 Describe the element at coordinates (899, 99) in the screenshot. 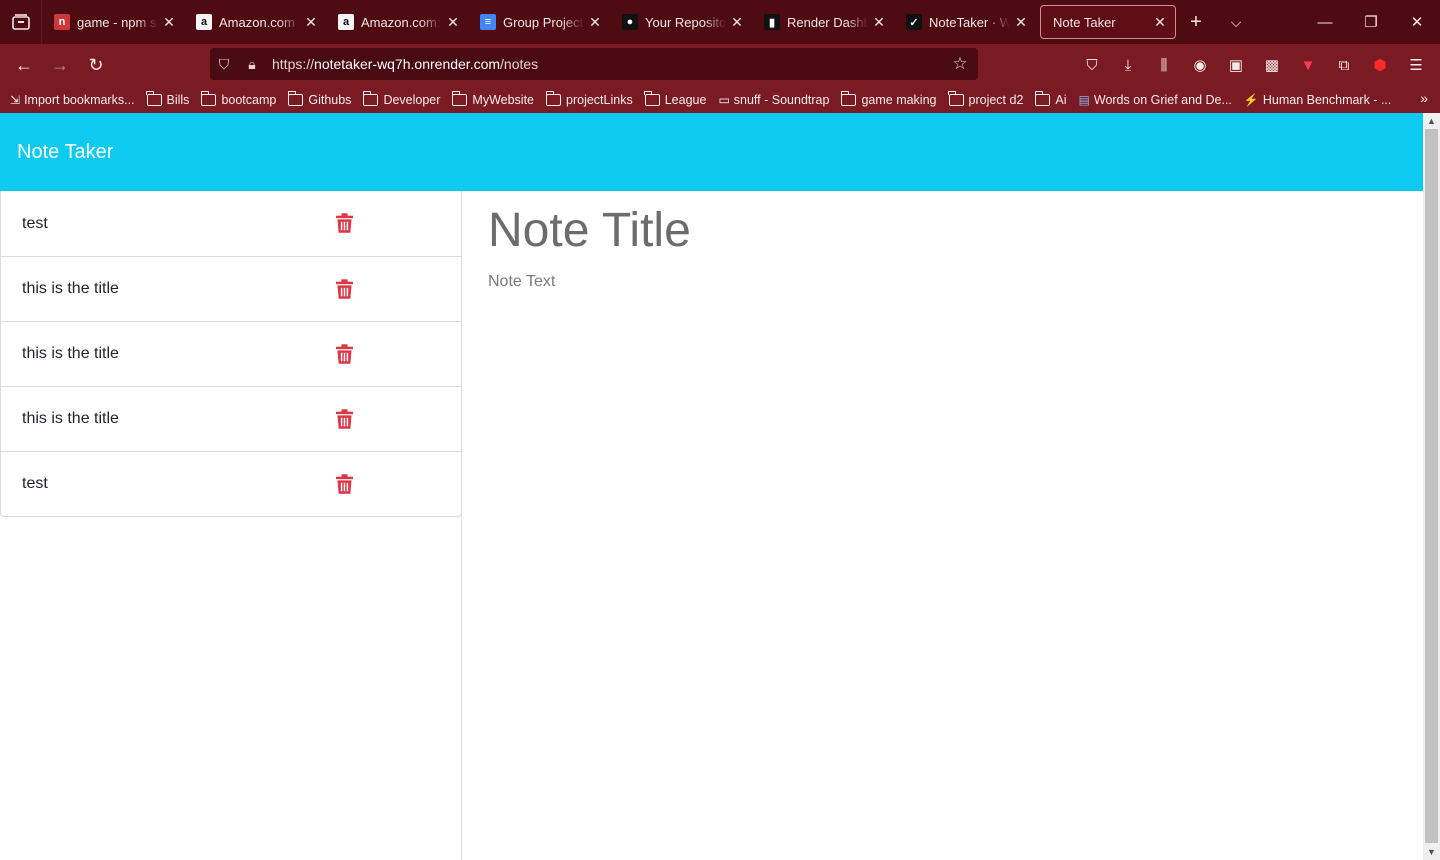

I see `bookmark-label: game making` at that location.